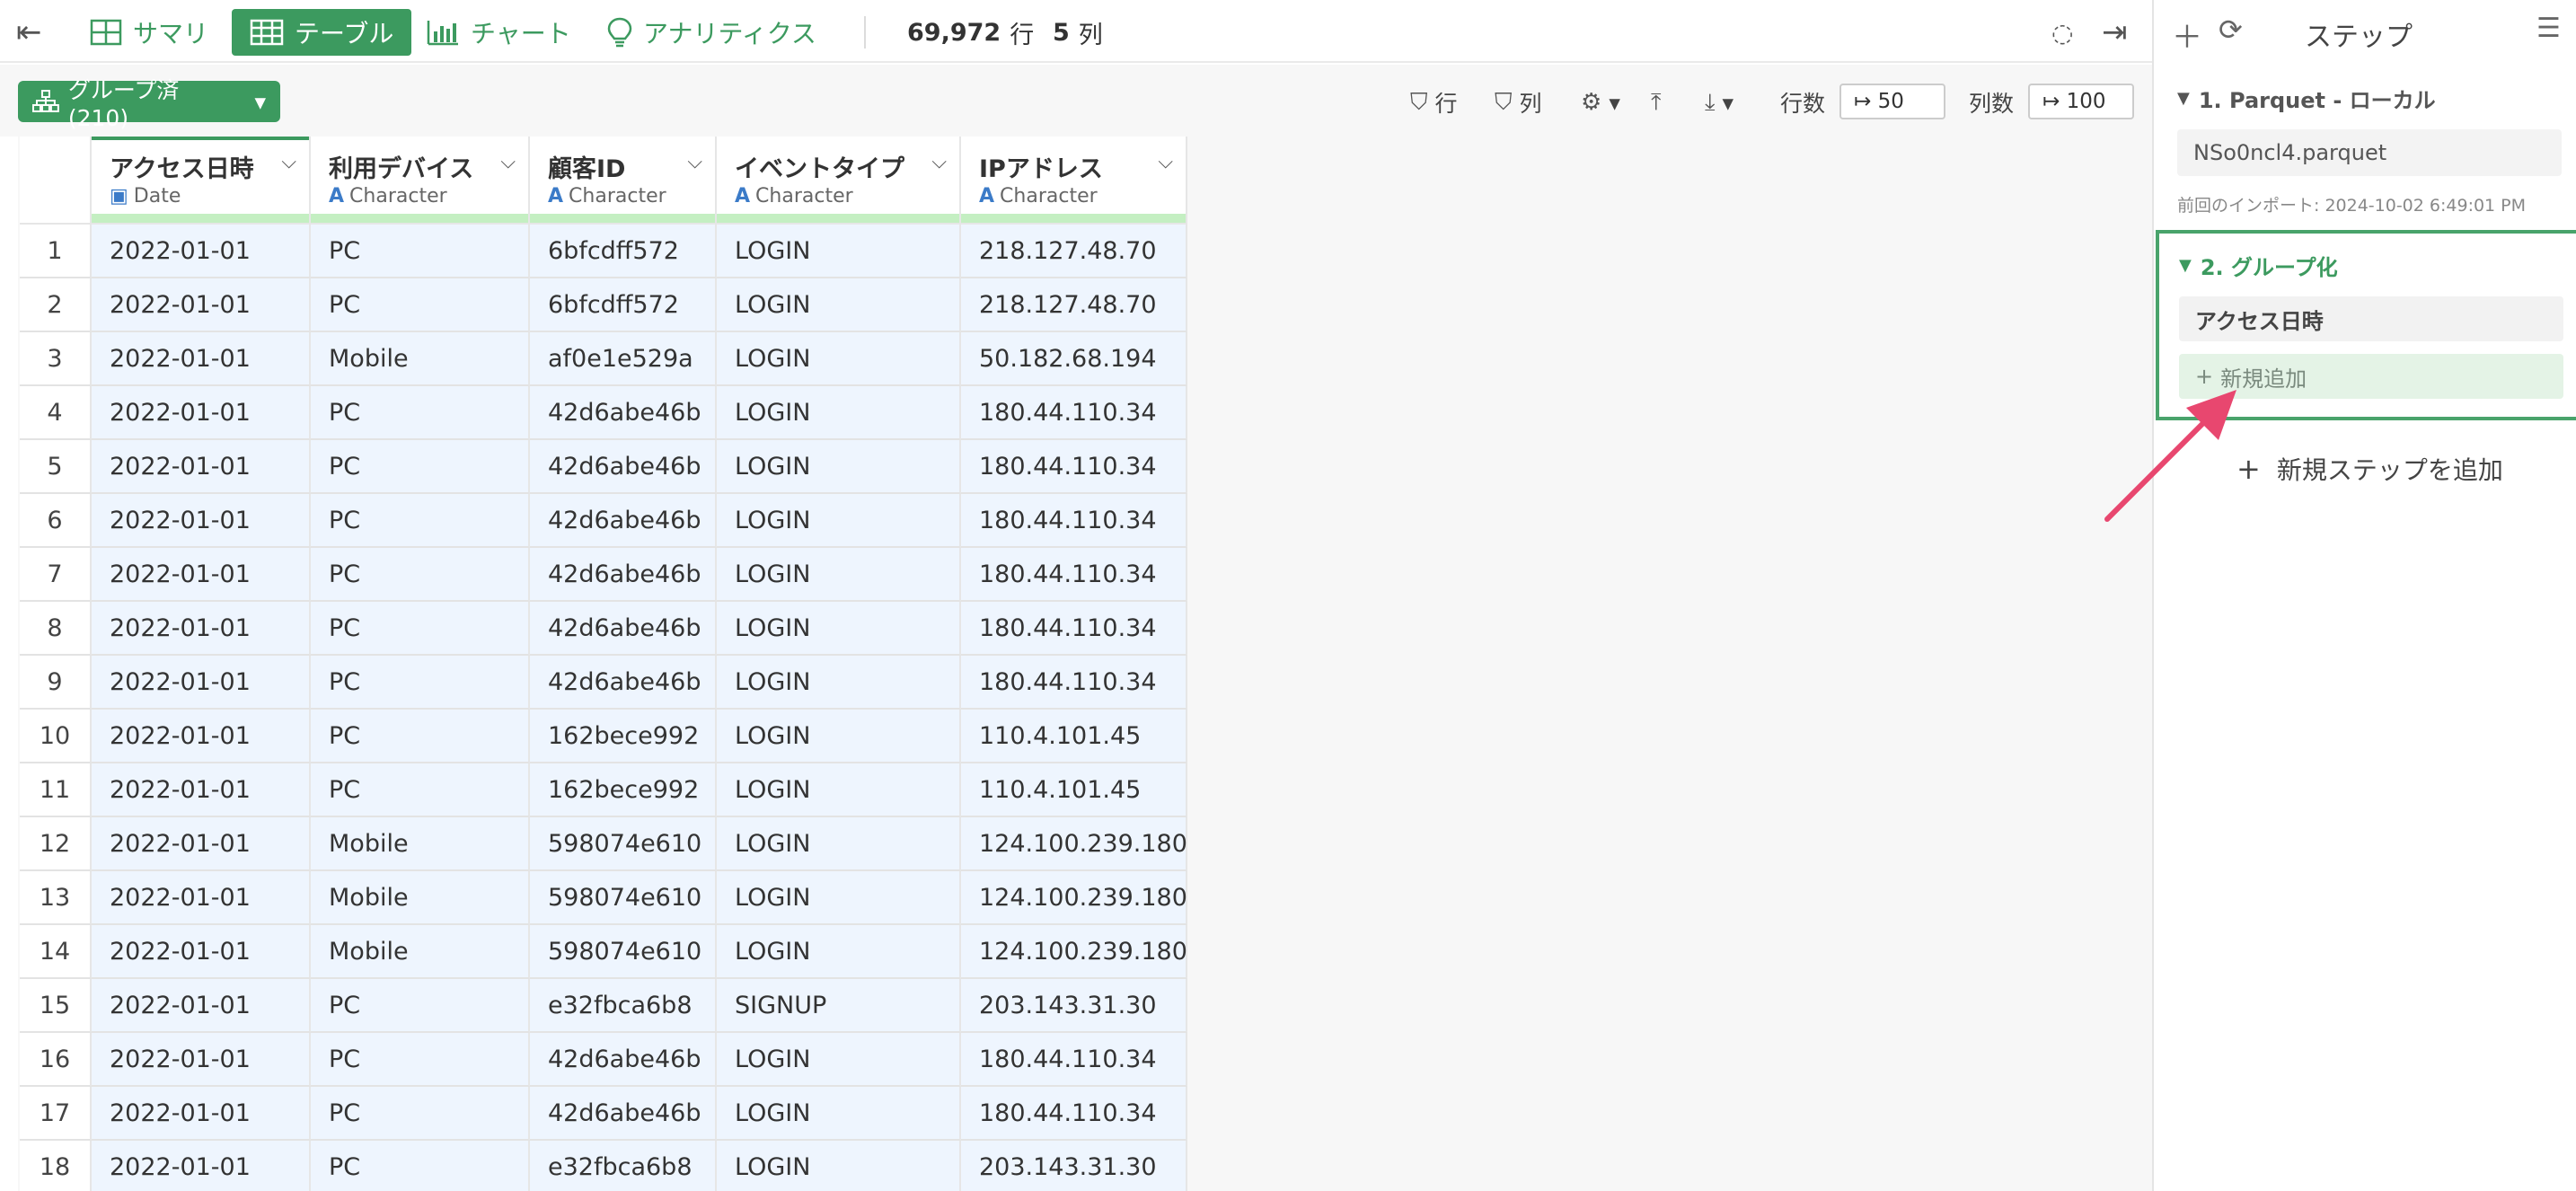  I want to click on cols-input: ↦ 100, so click(2081, 101).